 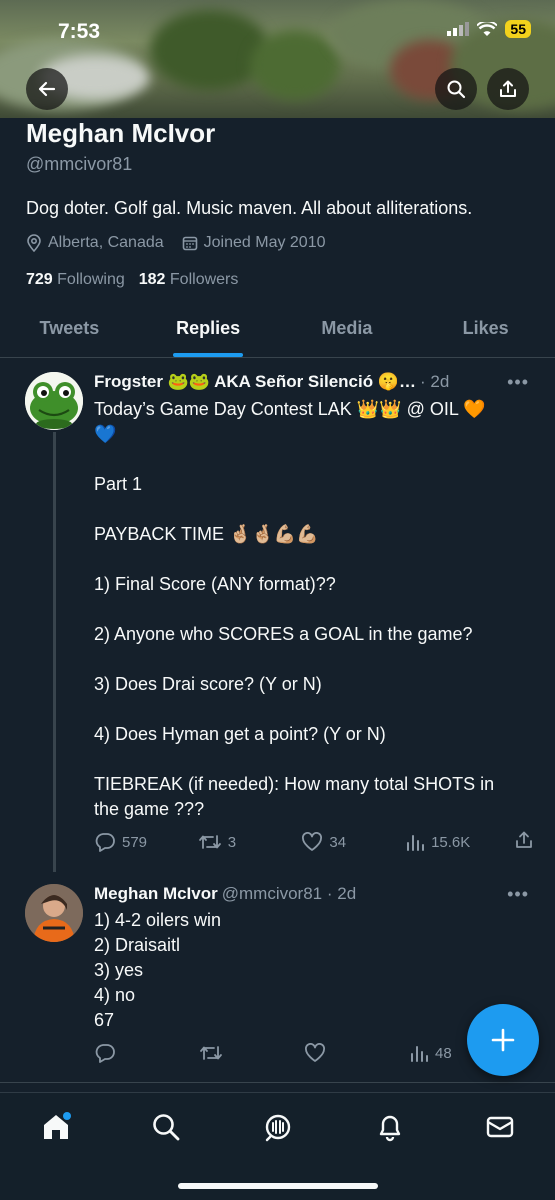 I want to click on tab-replies: Replies, so click(x=208, y=328).